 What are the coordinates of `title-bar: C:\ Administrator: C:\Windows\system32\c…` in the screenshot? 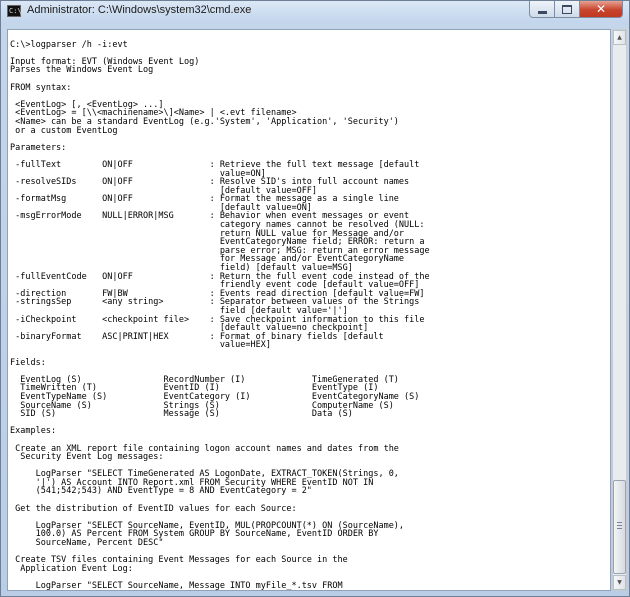 It's located at (315, 12).